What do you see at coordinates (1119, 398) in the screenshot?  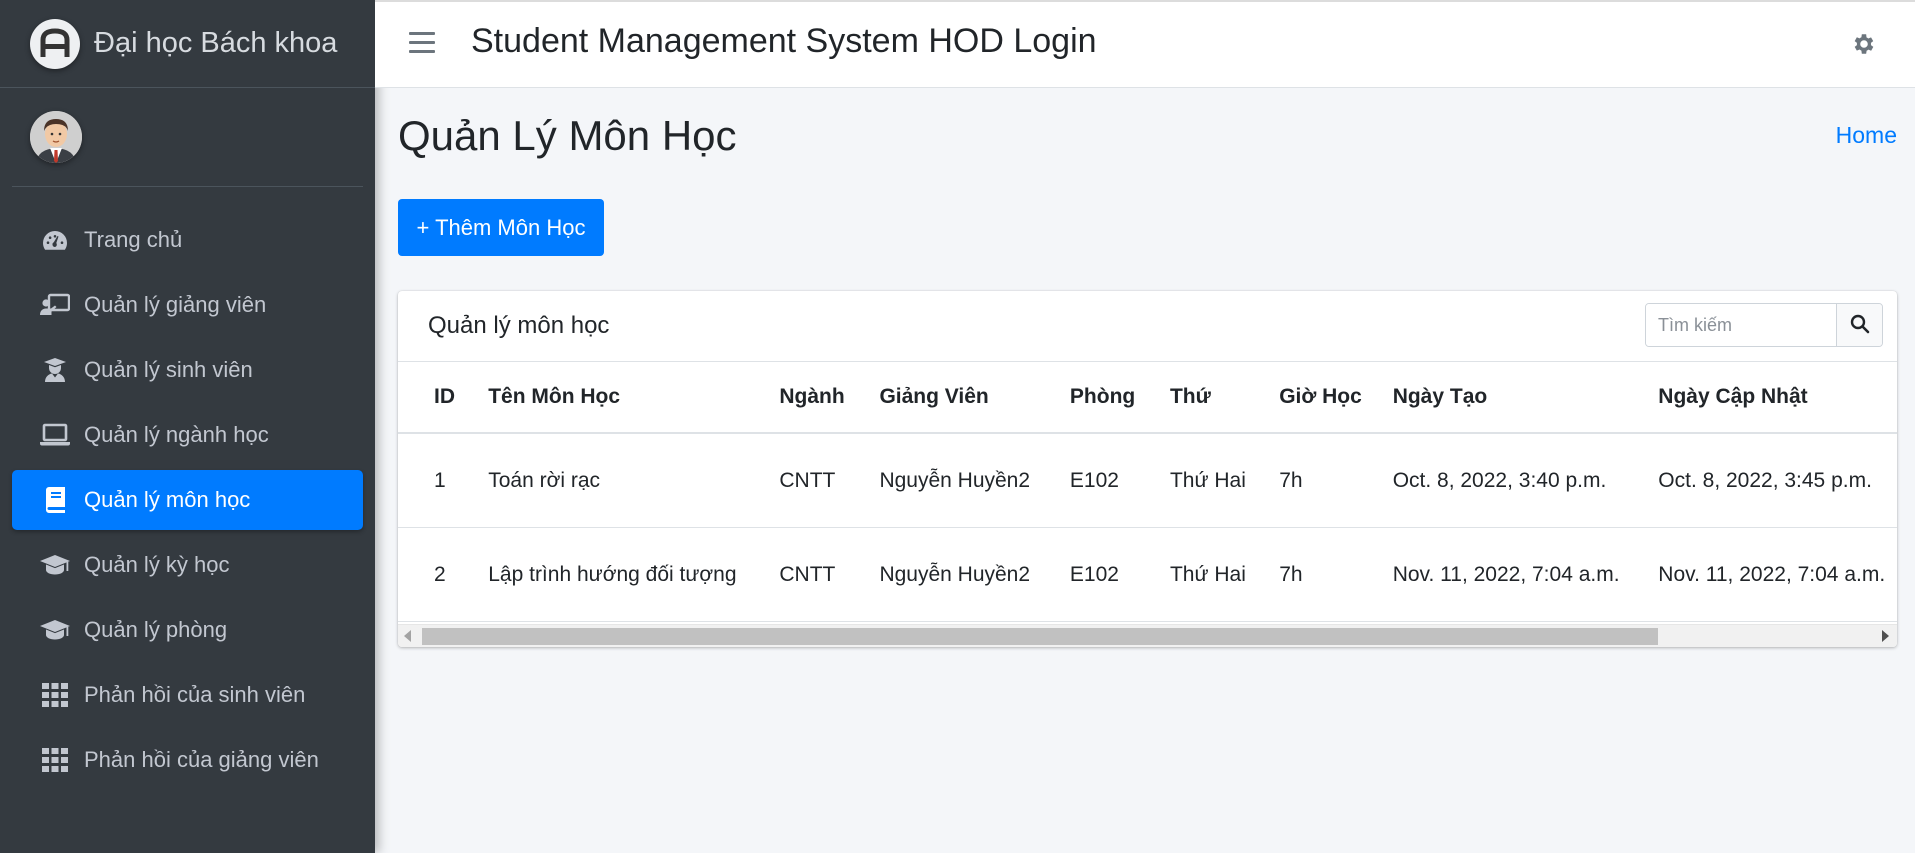 I see `column-header-room: Phòng` at bounding box center [1119, 398].